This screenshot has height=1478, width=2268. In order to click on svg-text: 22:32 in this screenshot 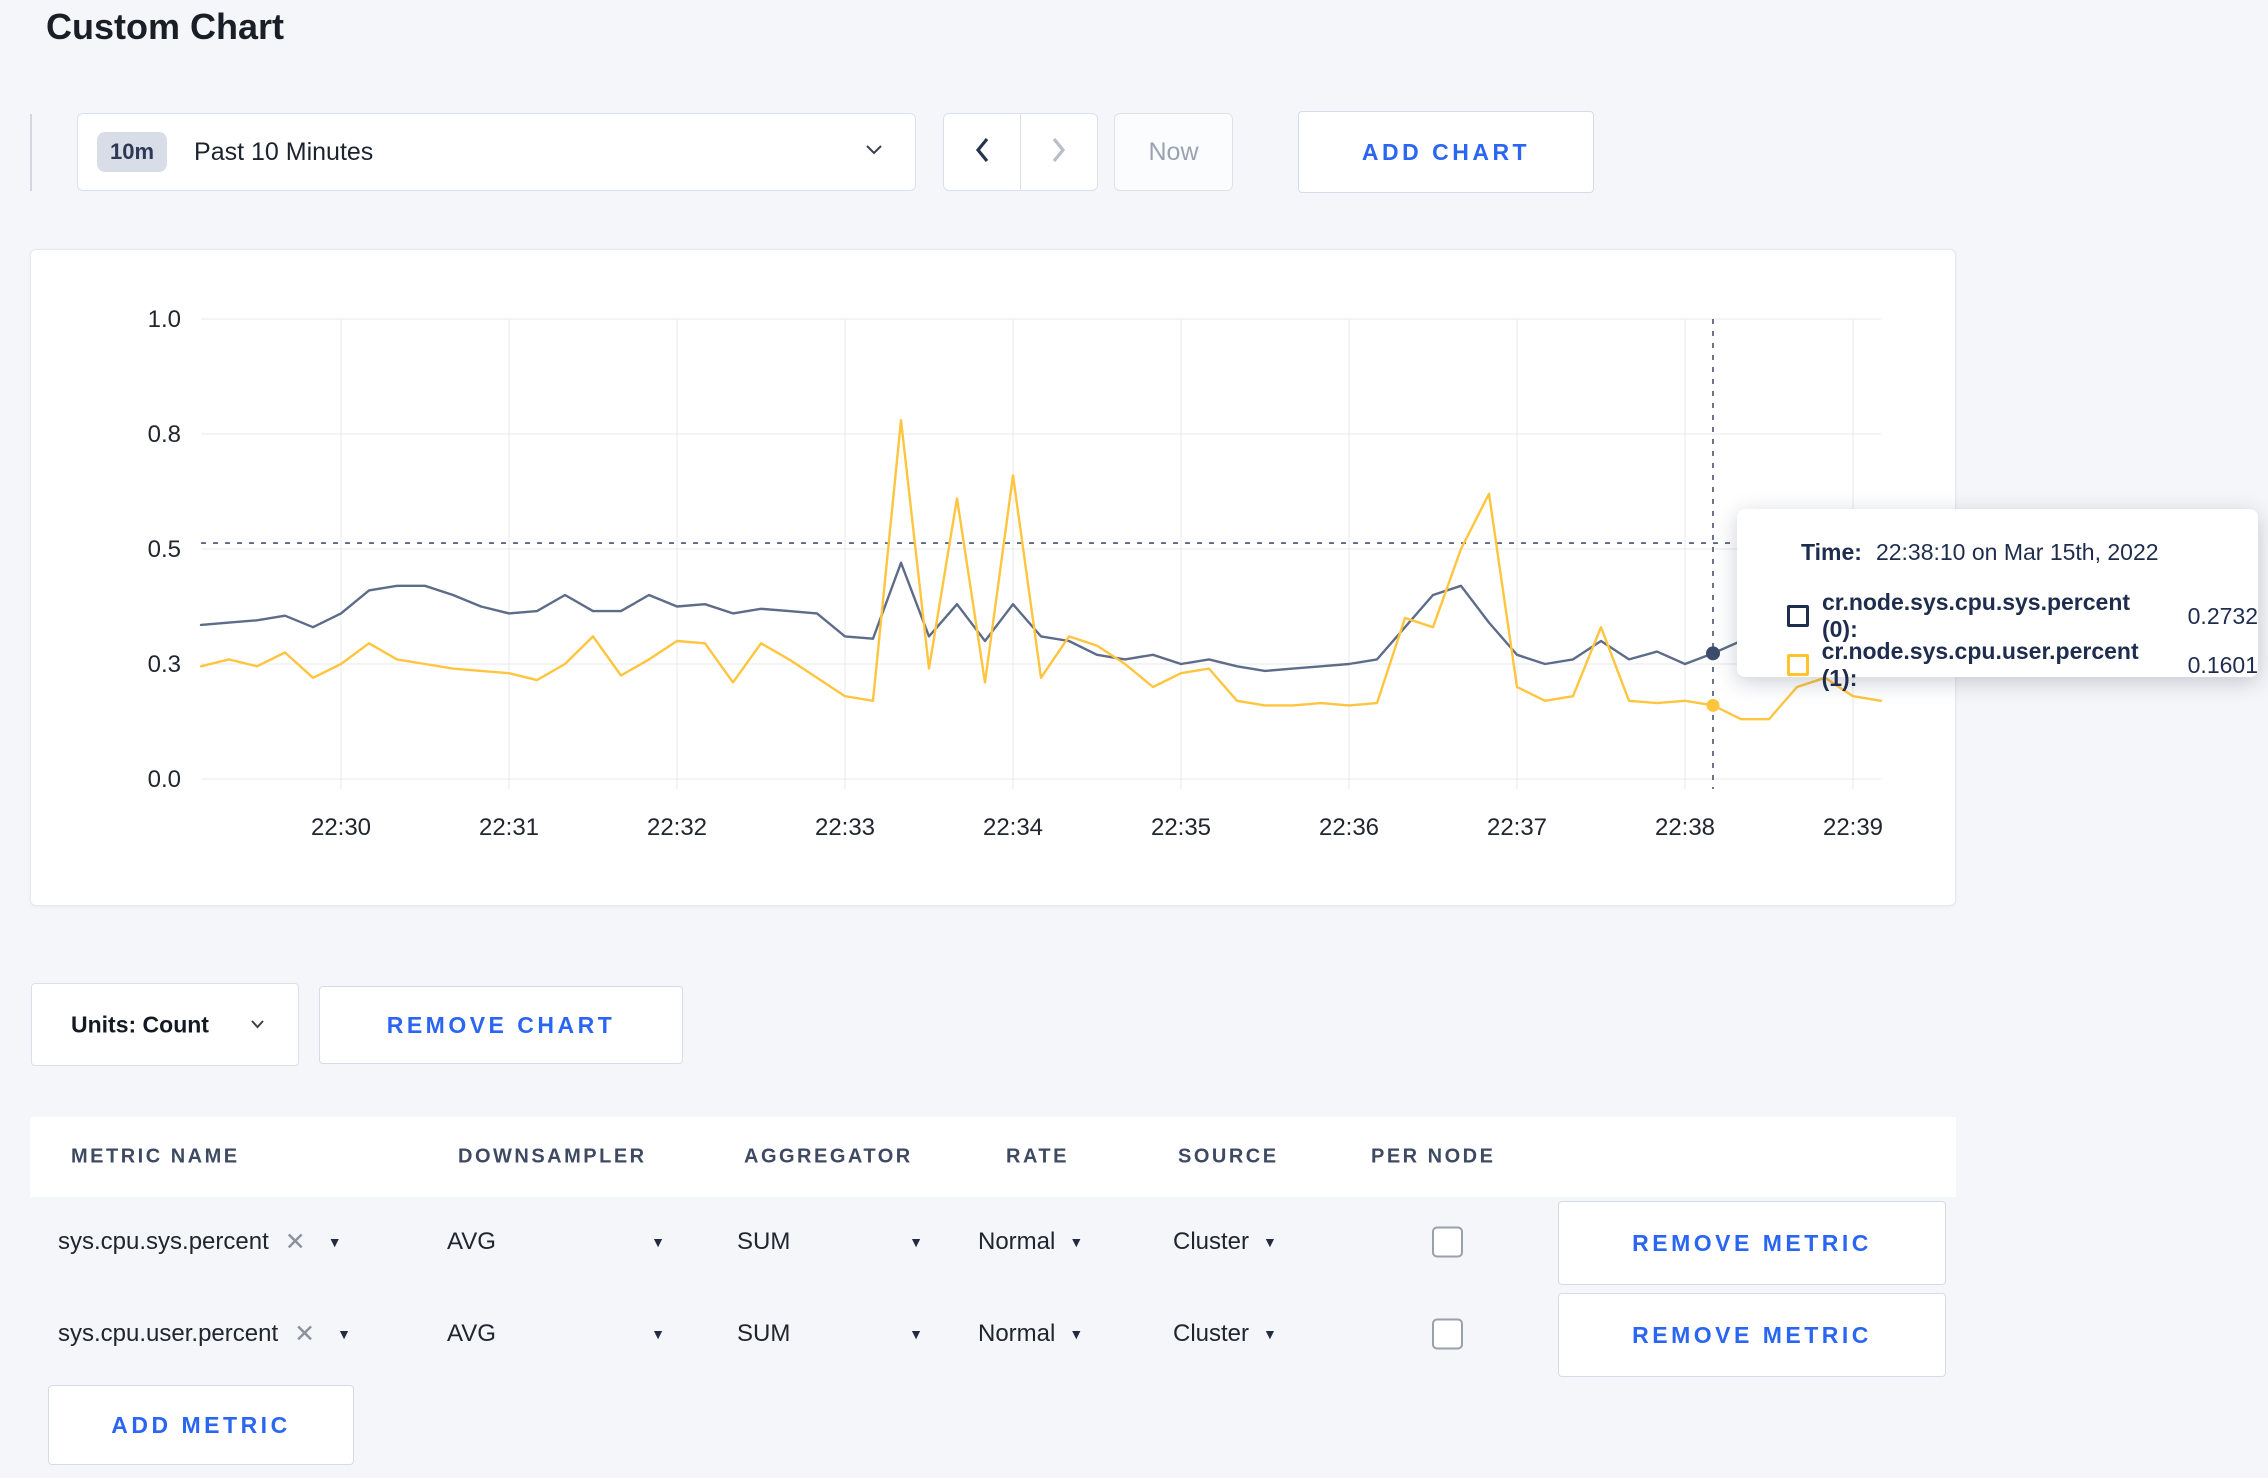, I will do `click(677, 827)`.